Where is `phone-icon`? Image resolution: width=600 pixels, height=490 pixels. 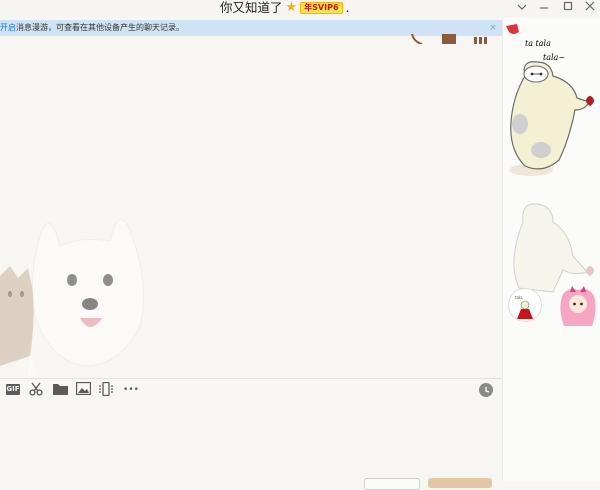
phone-icon is located at coordinates (417, 39).